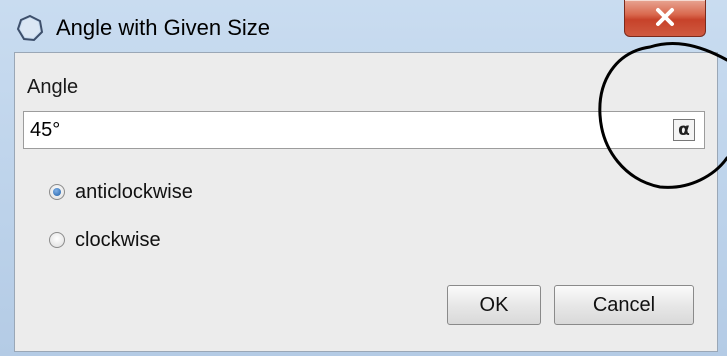  I want to click on close-x-icon, so click(665, 17).